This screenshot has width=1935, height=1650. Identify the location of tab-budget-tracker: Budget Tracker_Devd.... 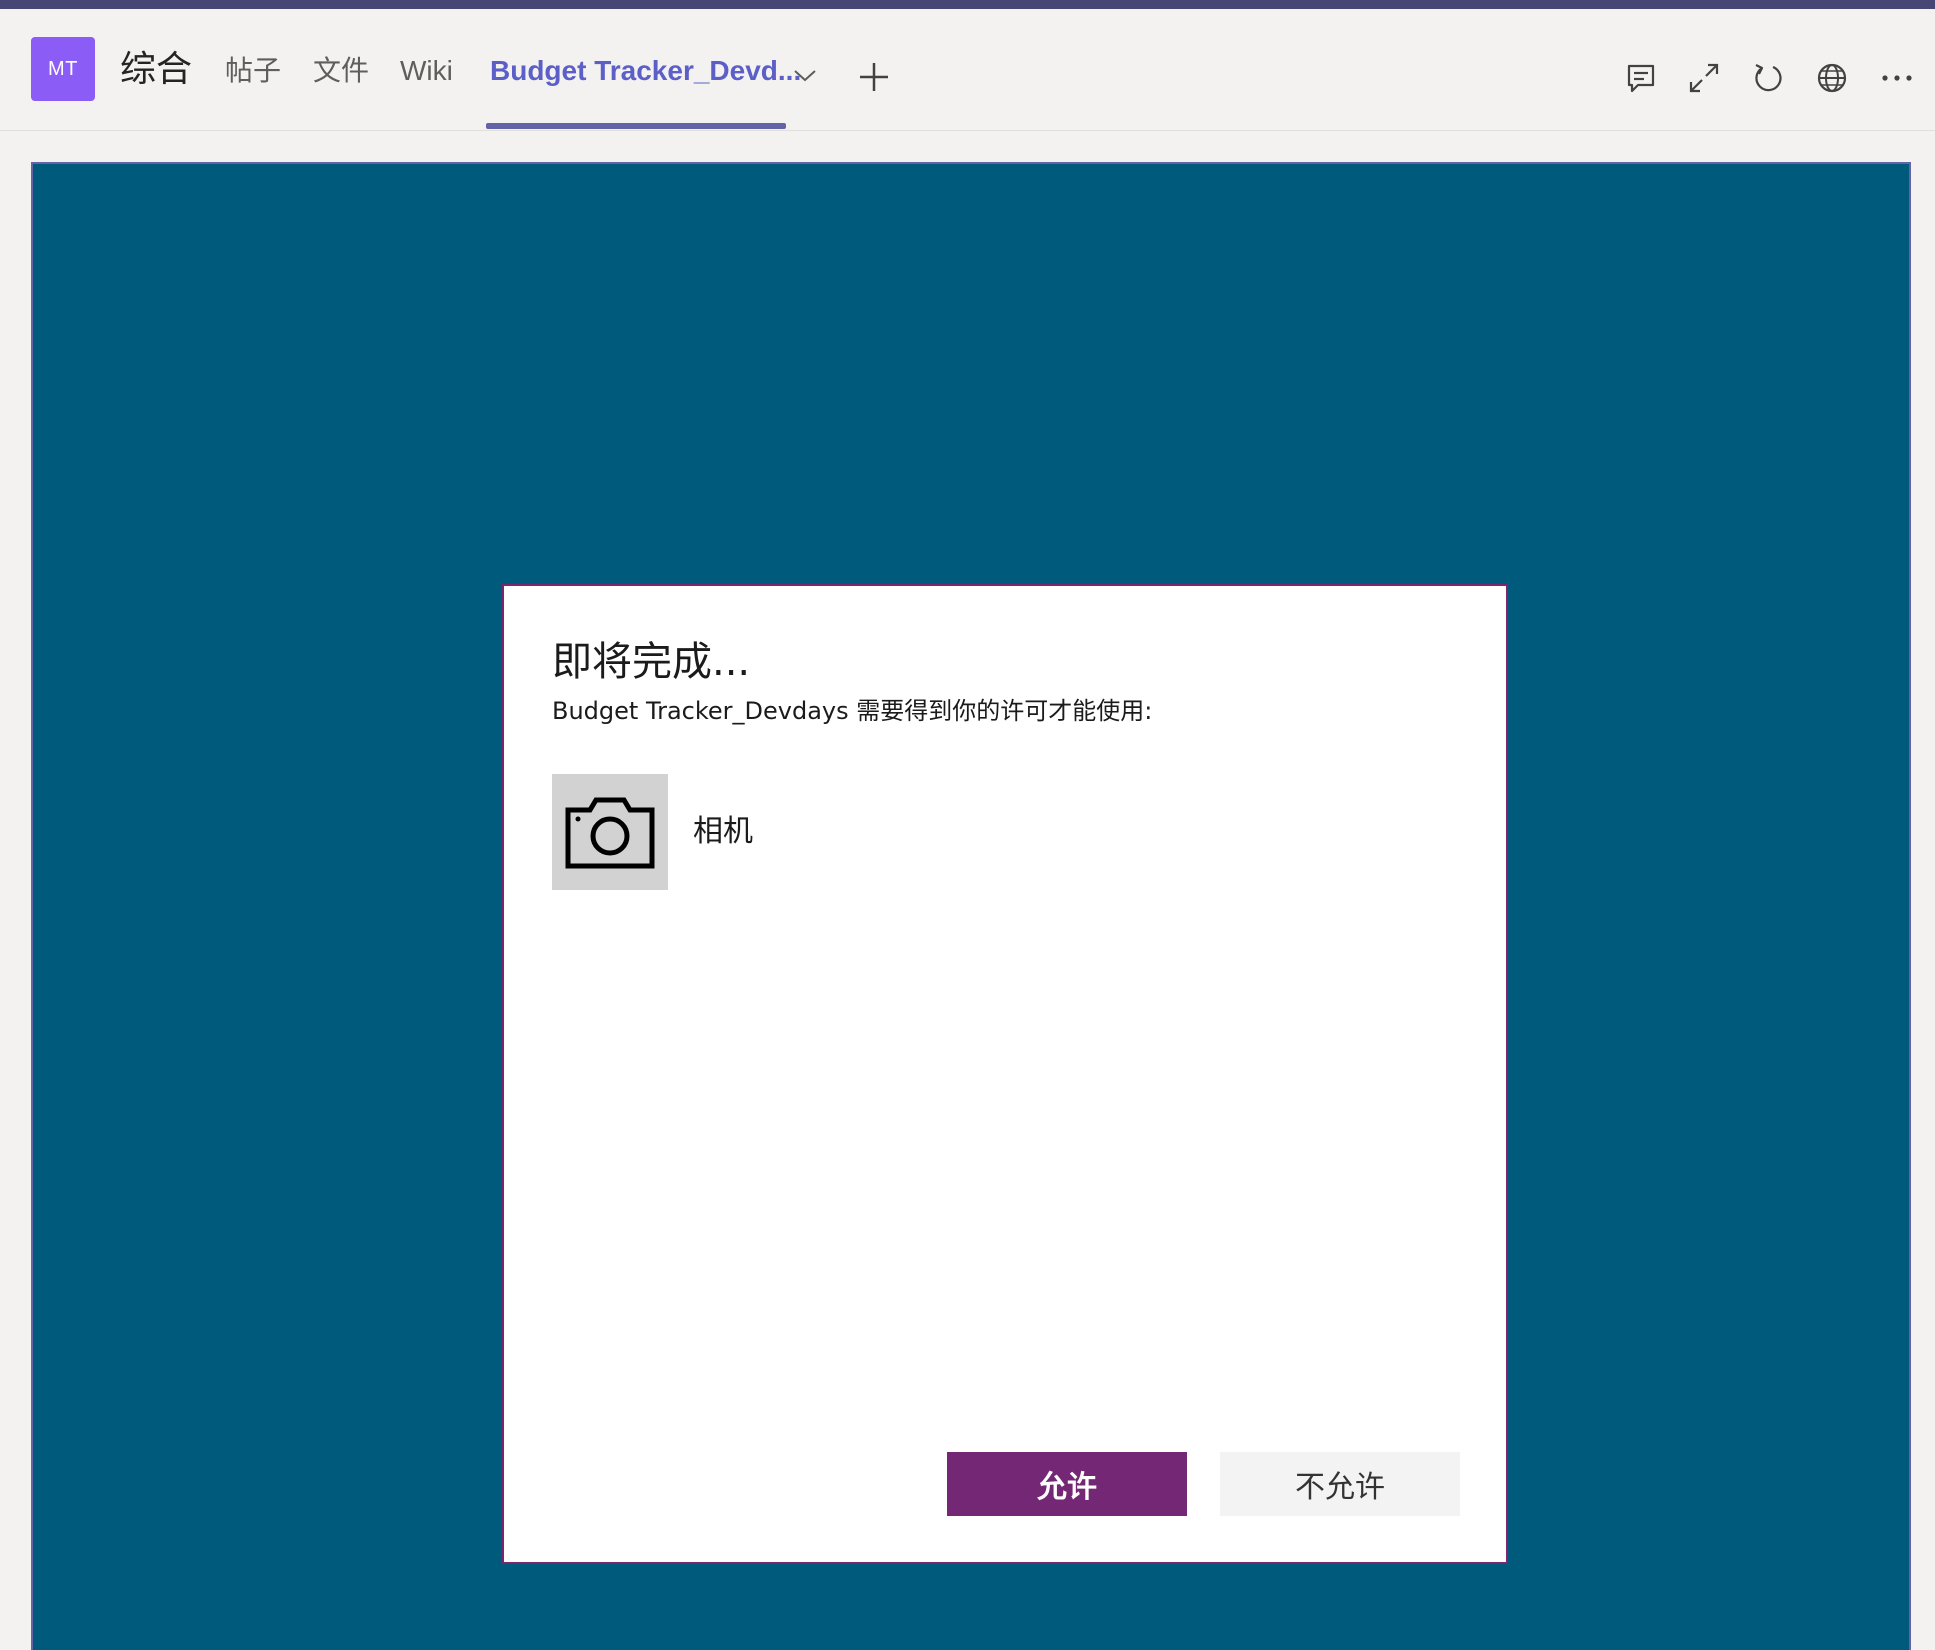
(645, 71).